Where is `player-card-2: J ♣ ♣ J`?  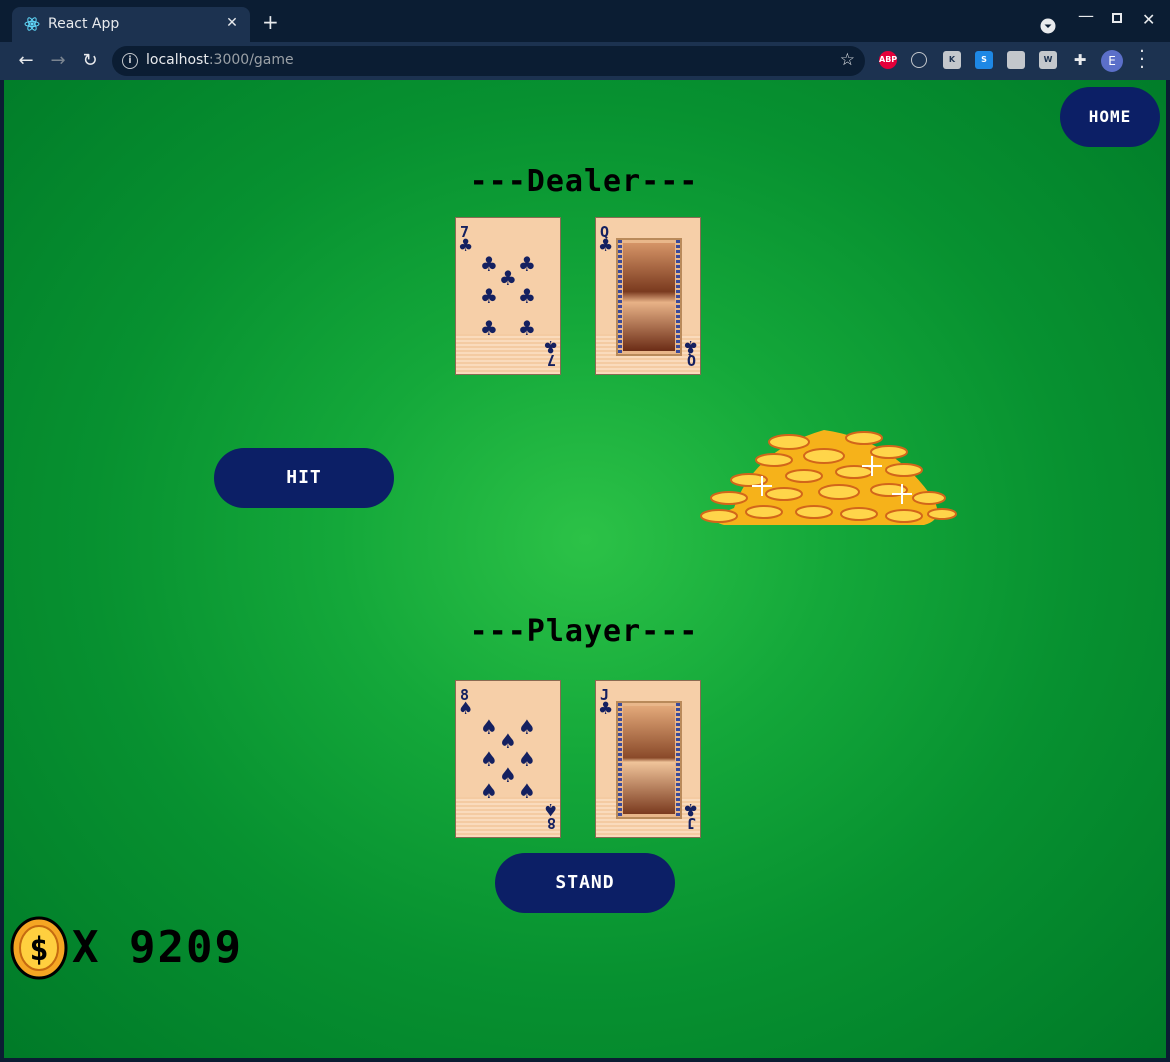 player-card-2: J ♣ ♣ J is located at coordinates (648, 759).